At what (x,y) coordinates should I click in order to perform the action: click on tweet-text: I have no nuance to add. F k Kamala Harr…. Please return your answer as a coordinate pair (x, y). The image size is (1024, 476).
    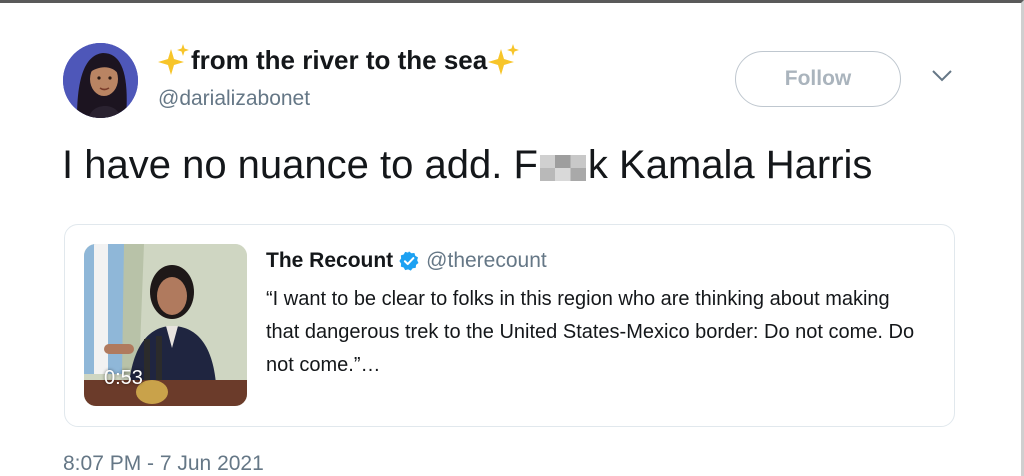
    Looking at the image, I should click on (467, 165).